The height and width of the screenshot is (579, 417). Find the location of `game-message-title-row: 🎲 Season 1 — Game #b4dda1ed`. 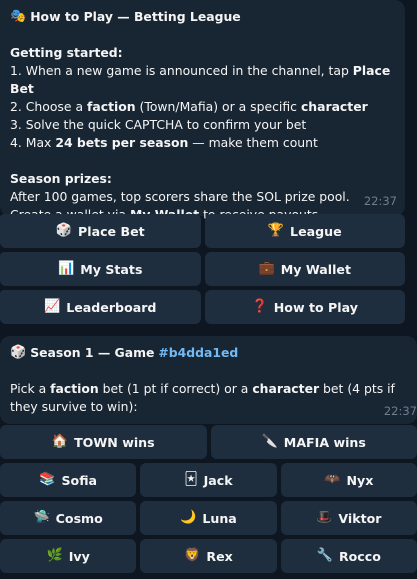

game-message-title-row: 🎲 Season 1 — Game #b4dda1ed is located at coordinates (209, 353).